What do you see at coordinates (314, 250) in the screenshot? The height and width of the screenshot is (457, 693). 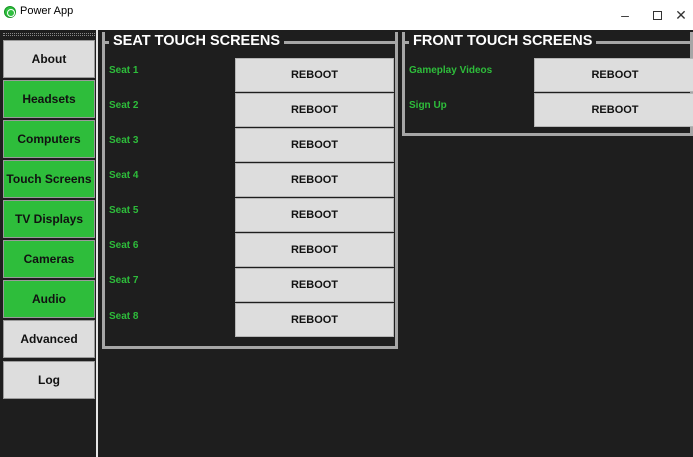 I see `reboot-seat-6-button: REBOOT` at bounding box center [314, 250].